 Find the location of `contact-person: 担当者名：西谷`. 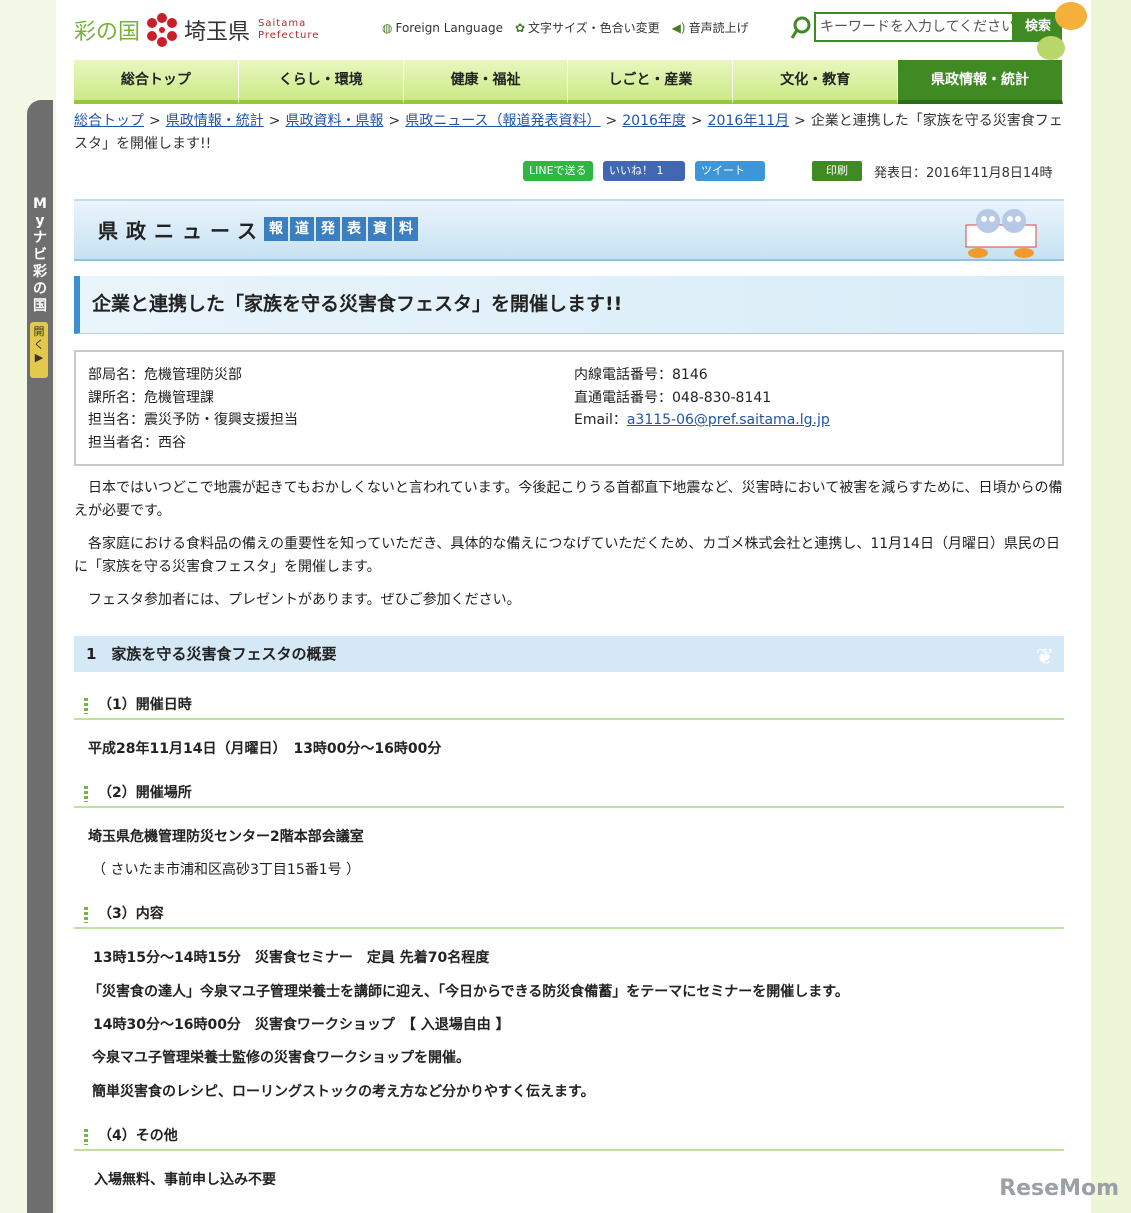

contact-person: 担当者名：西谷 is located at coordinates (137, 442).